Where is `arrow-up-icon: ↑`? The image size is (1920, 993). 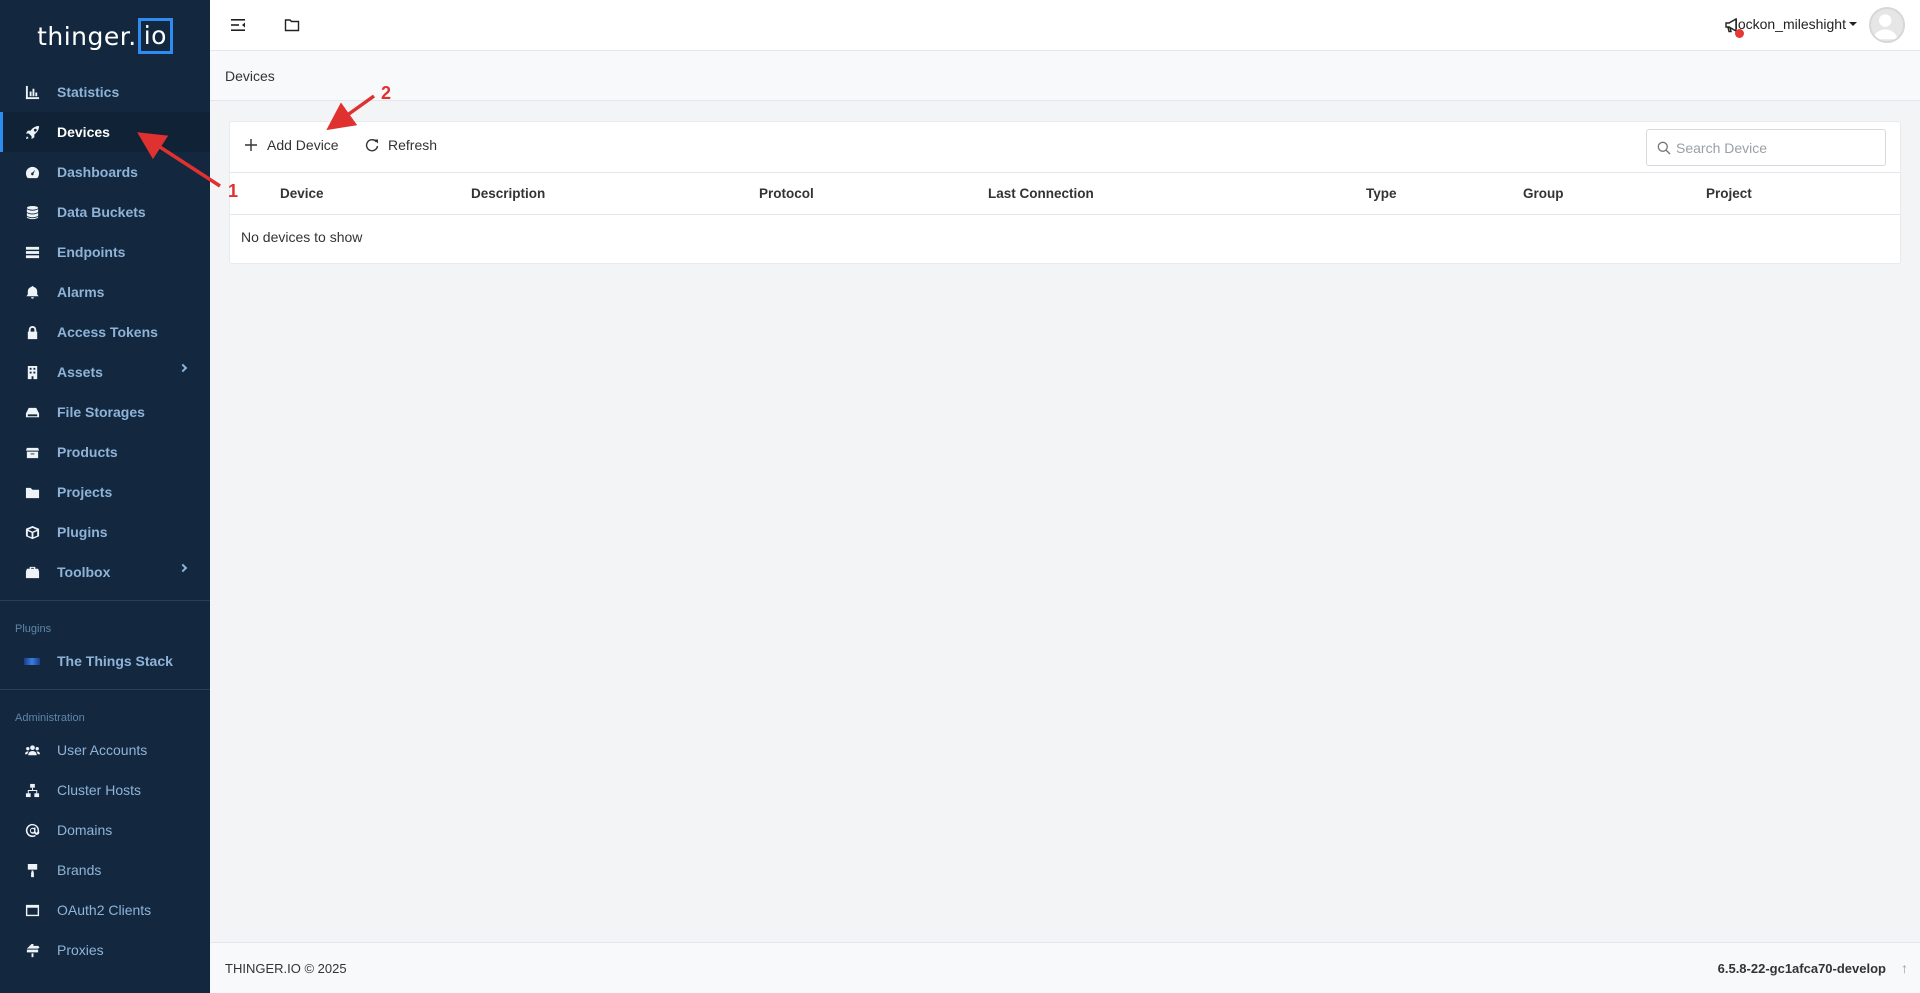
arrow-up-icon: ↑ is located at coordinates (1904, 968).